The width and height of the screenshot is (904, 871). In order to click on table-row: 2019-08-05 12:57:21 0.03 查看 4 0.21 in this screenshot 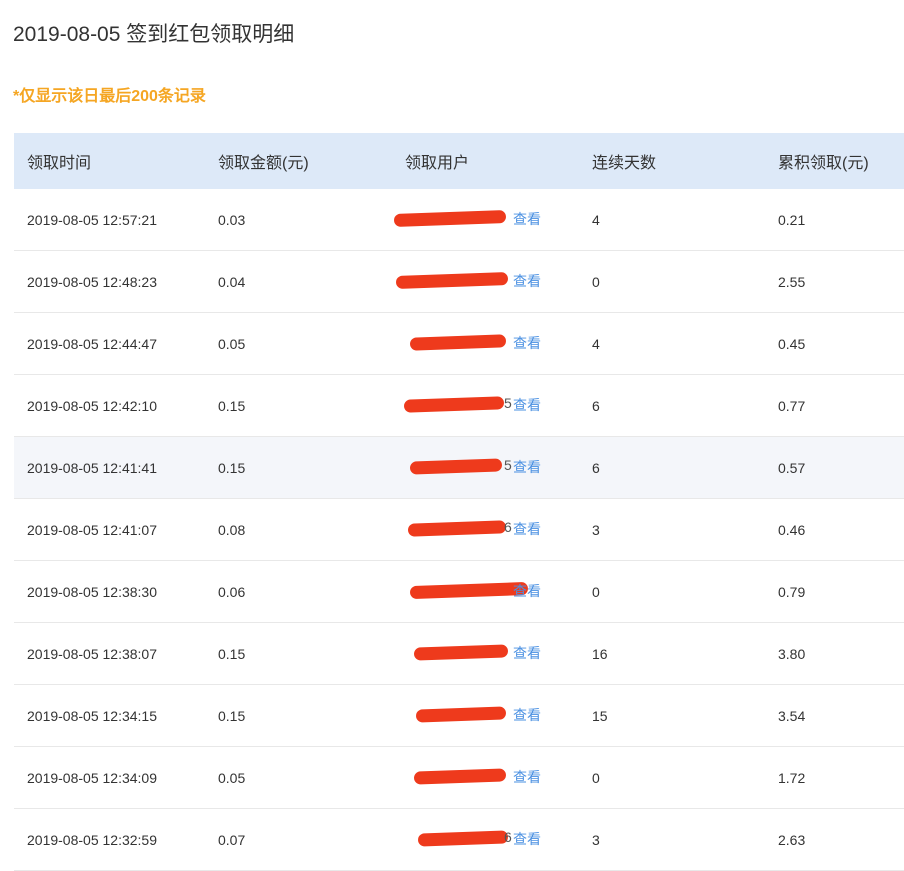, I will do `click(459, 220)`.